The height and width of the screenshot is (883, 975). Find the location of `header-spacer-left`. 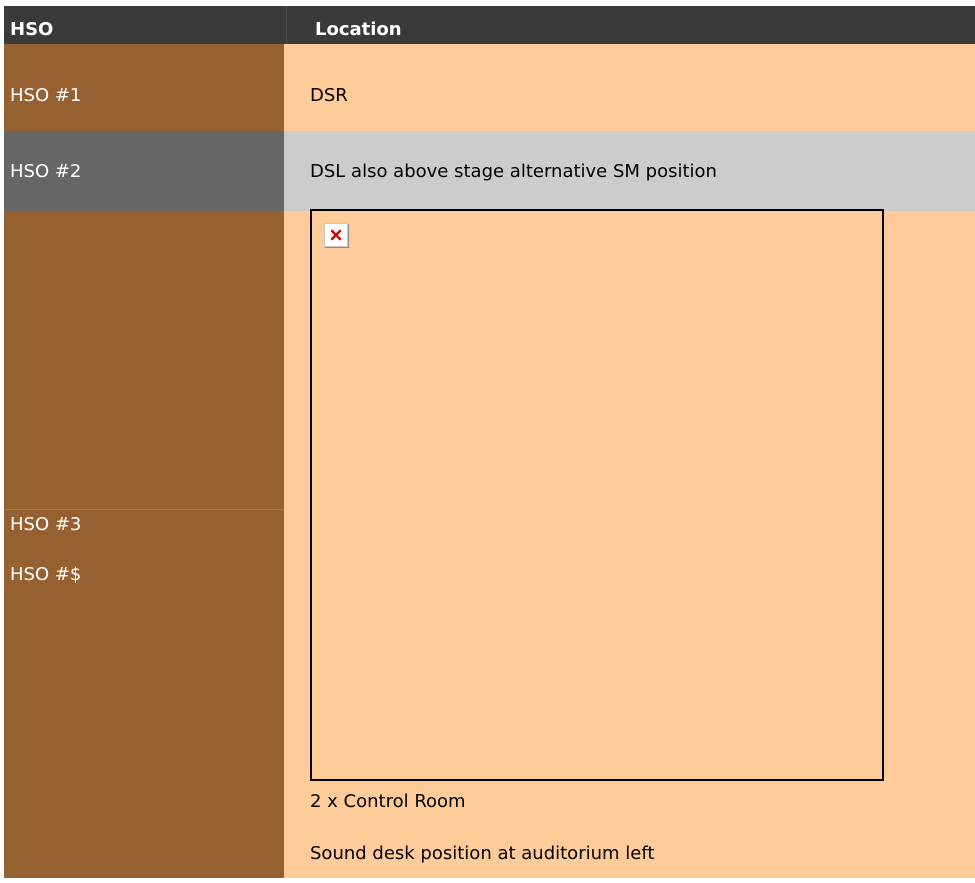

header-spacer-left is located at coordinates (144, 50).